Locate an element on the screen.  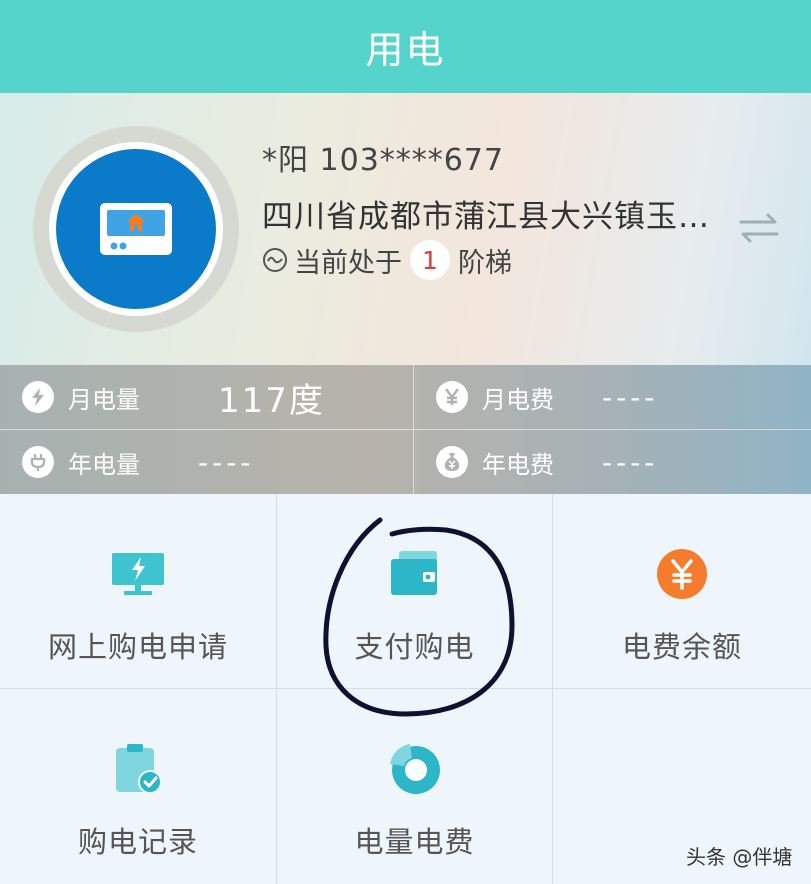
menu-label: 购电记录 is located at coordinates (137, 842).